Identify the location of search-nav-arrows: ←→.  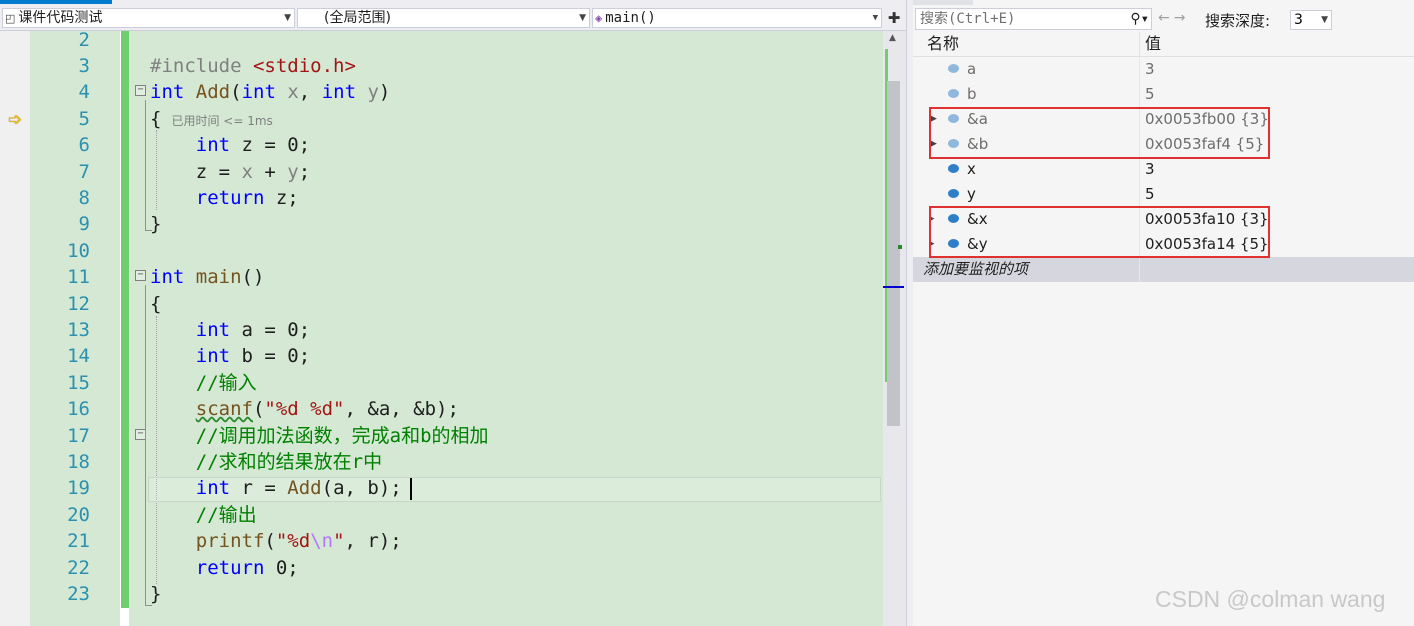
(1173, 18).